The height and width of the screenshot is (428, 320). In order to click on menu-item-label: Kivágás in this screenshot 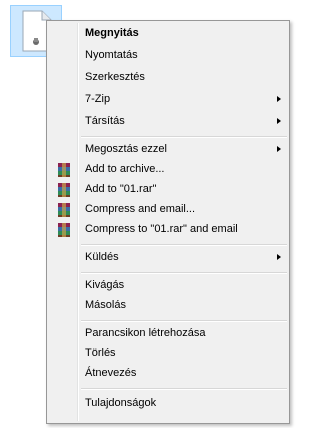, I will do `click(105, 285)`.